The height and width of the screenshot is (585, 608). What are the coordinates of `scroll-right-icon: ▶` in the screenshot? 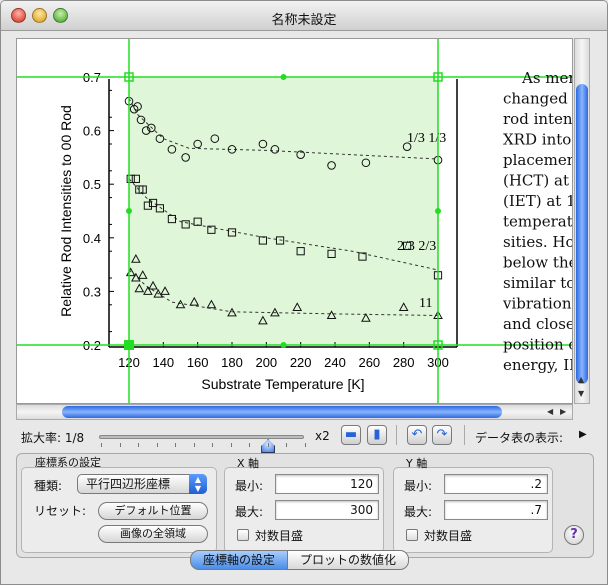 It's located at (563, 411).